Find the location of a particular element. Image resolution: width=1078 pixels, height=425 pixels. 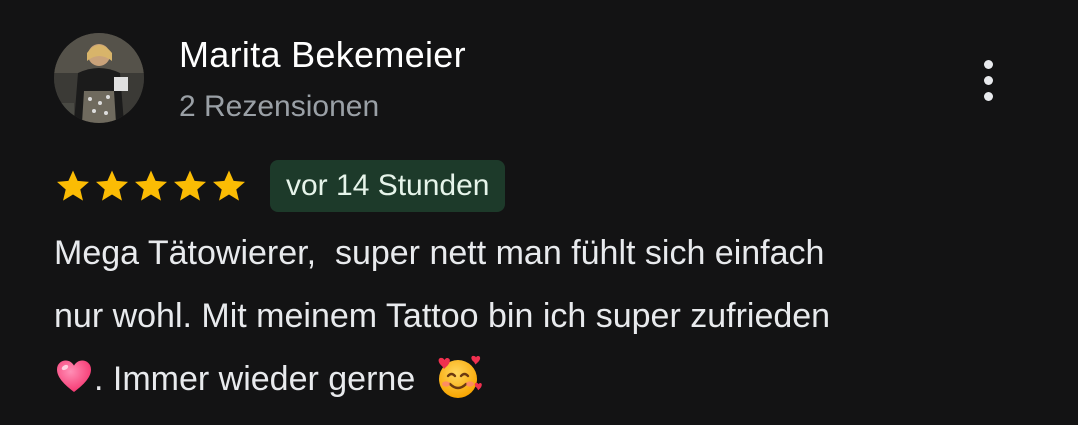

pink-heart-emoji is located at coordinates (74, 377).